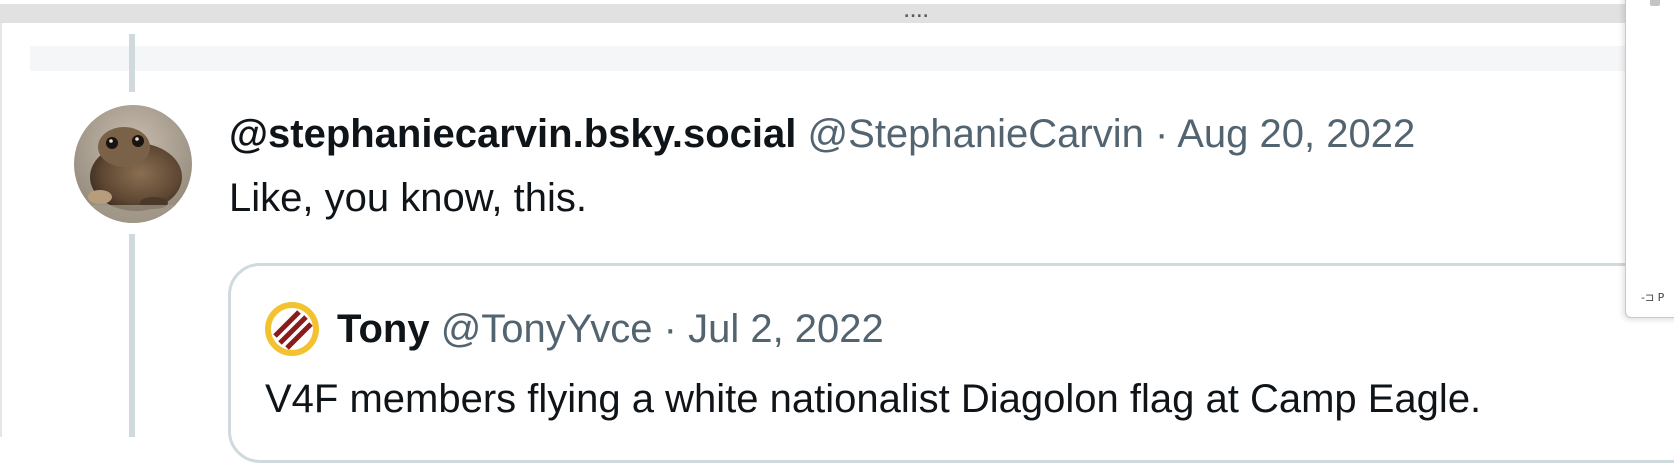  Describe the element at coordinates (512, 134) in the screenshot. I see `display-name: @stephaniecarvin.bsky.social` at that location.